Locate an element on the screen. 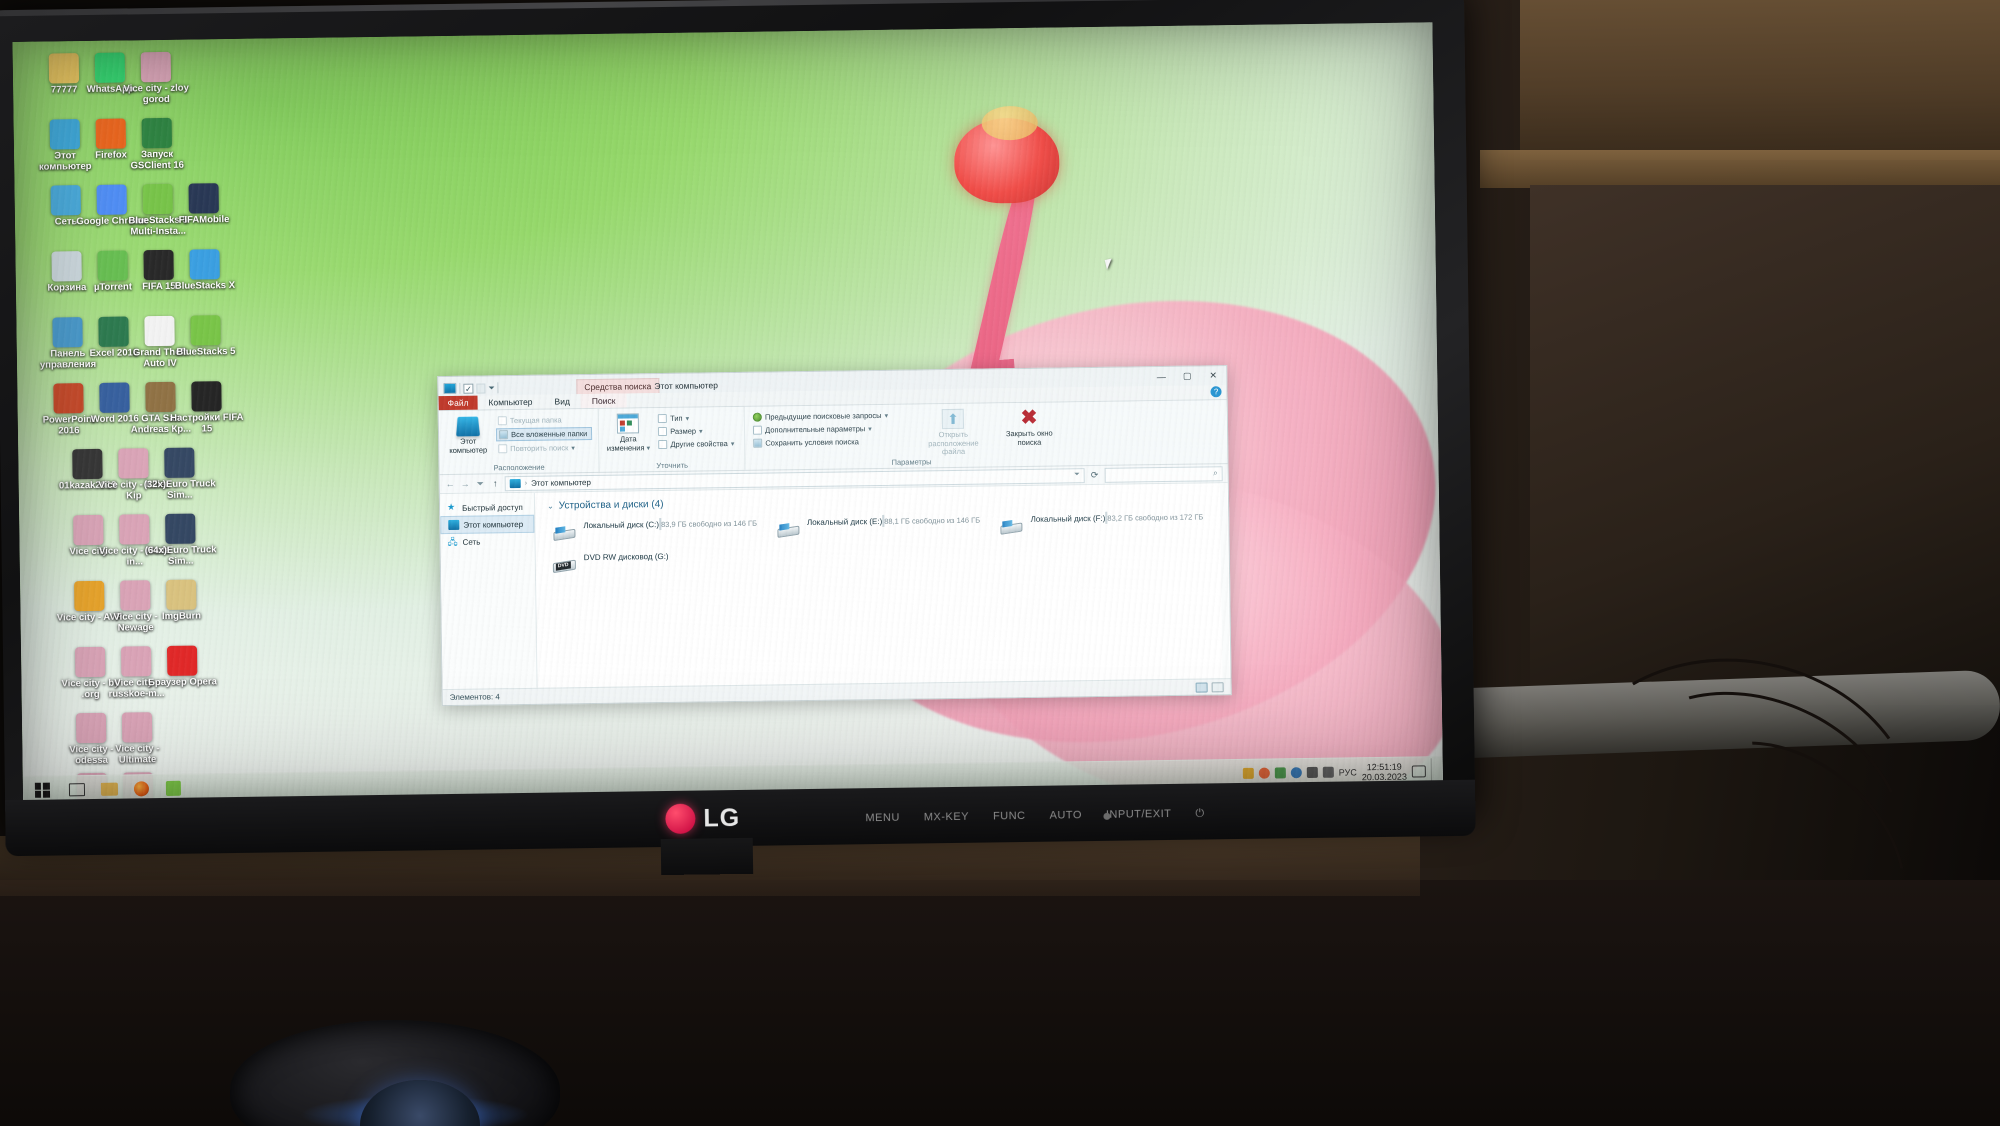  open-file-location-button: Открыть расположение файла is located at coordinates (953, 432).